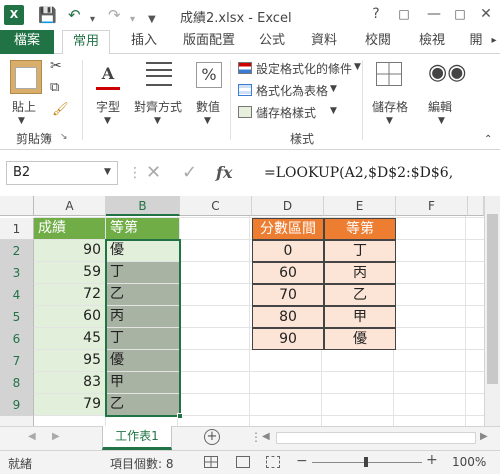  What do you see at coordinates (376, 438) in the screenshot?
I see `horizontal-scrollbar` at bounding box center [376, 438].